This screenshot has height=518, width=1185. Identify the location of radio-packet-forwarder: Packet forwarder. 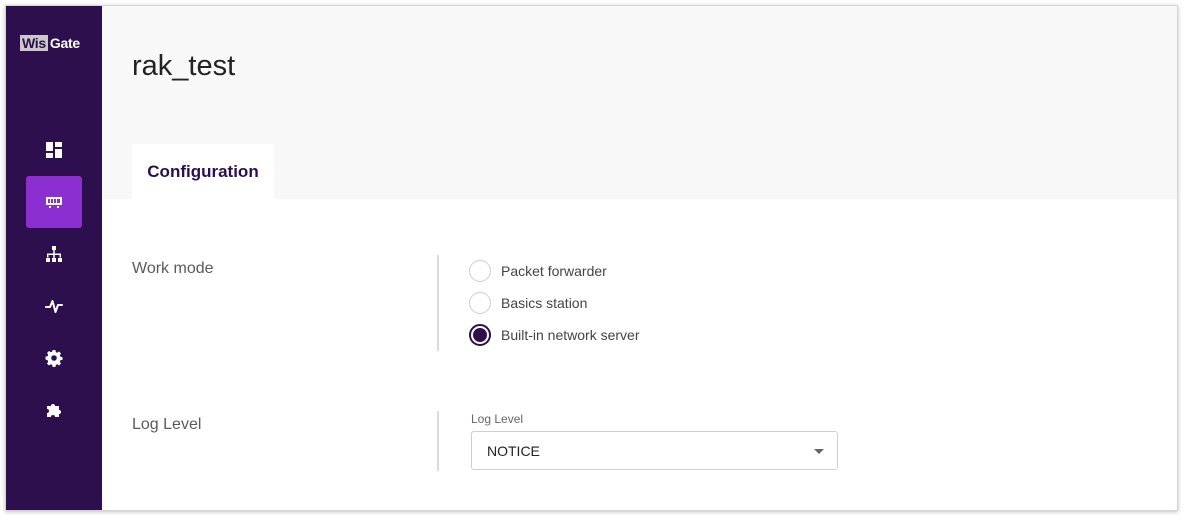
(538, 271).